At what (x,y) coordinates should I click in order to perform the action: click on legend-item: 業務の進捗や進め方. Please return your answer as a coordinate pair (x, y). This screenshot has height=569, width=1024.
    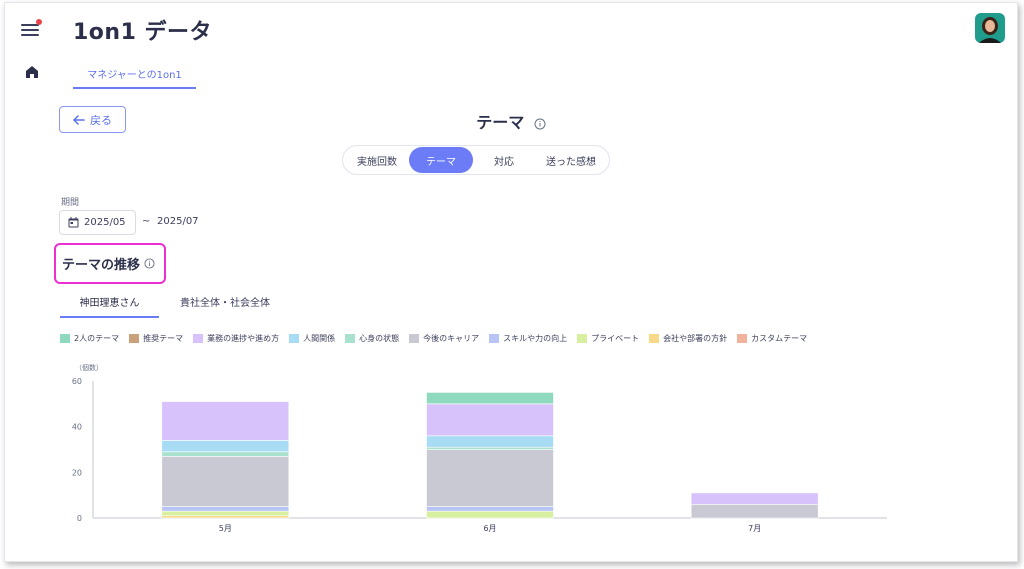
    Looking at the image, I should click on (236, 338).